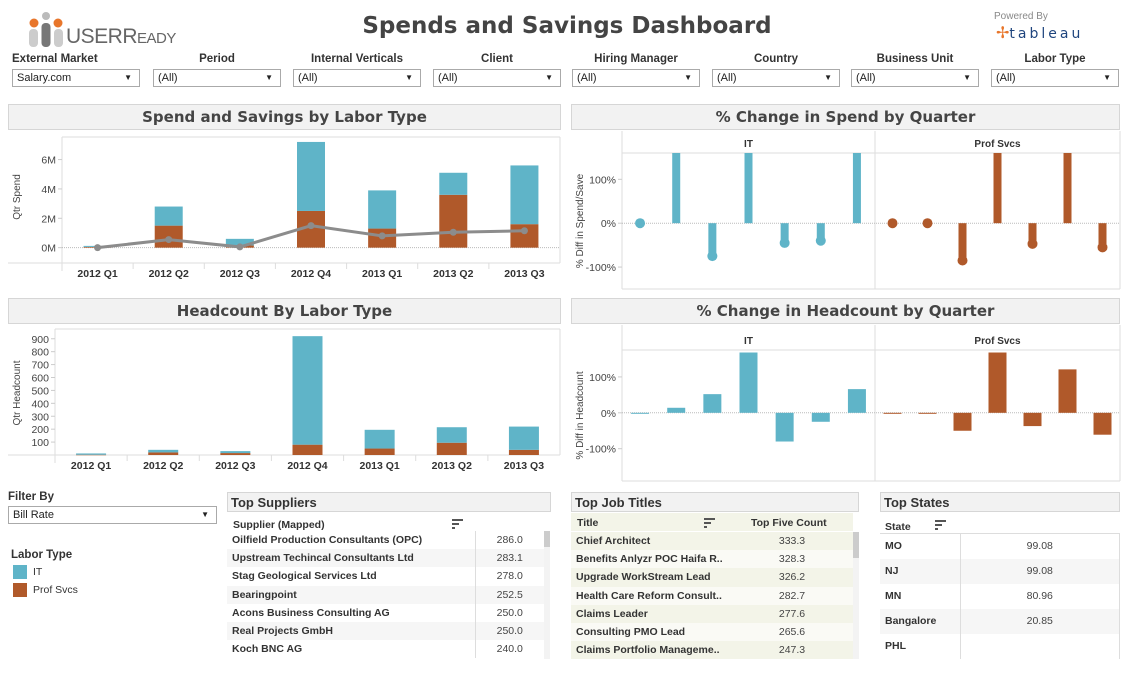  What do you see at coordinates (712, 632) in the screenshot?
I see `table-row: Consulting PMO Lead 265.6` at bounding box center [712, 632].